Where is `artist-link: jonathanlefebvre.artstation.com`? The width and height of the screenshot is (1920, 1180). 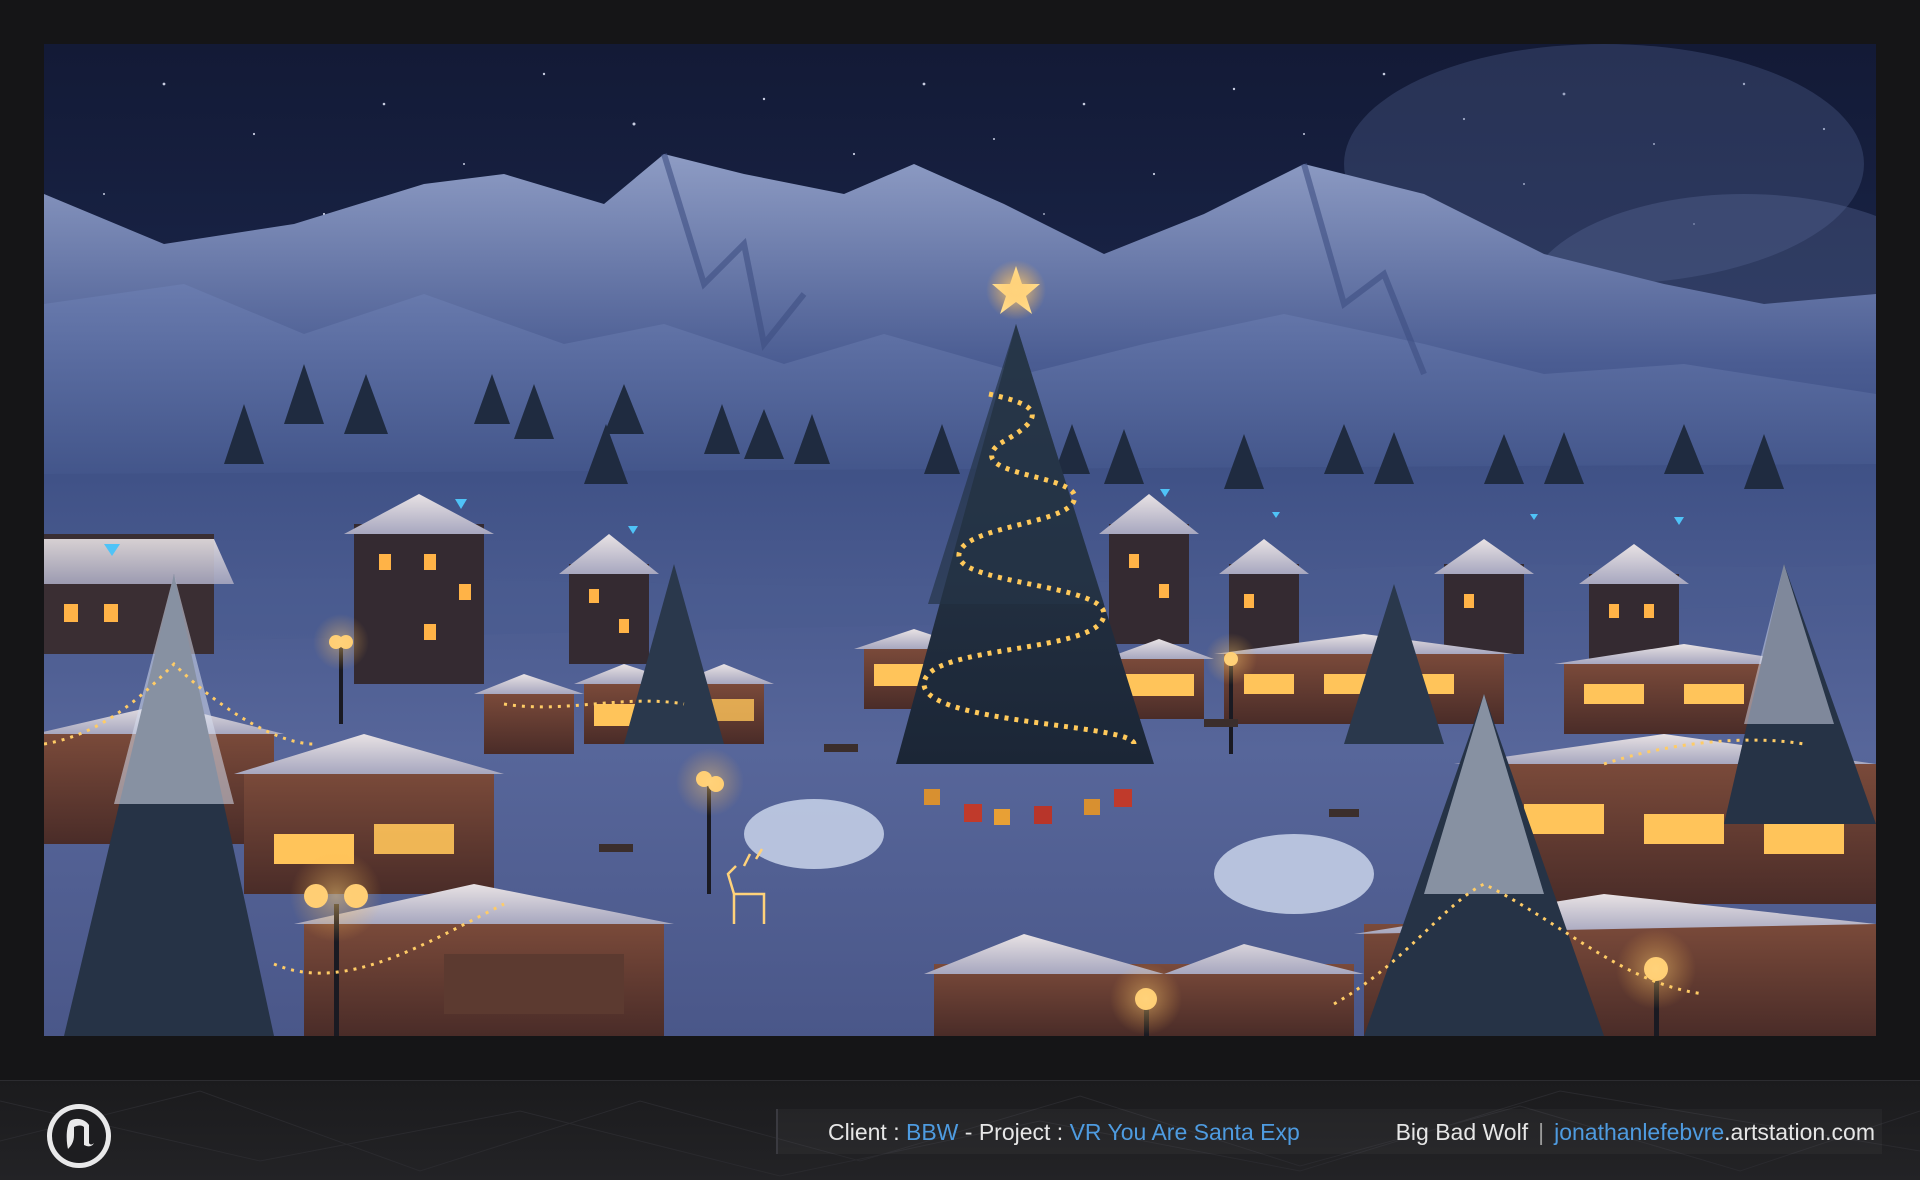
artist-link: jonathanlefebvre.artstation.com is located at coordinates (1714, 1132).